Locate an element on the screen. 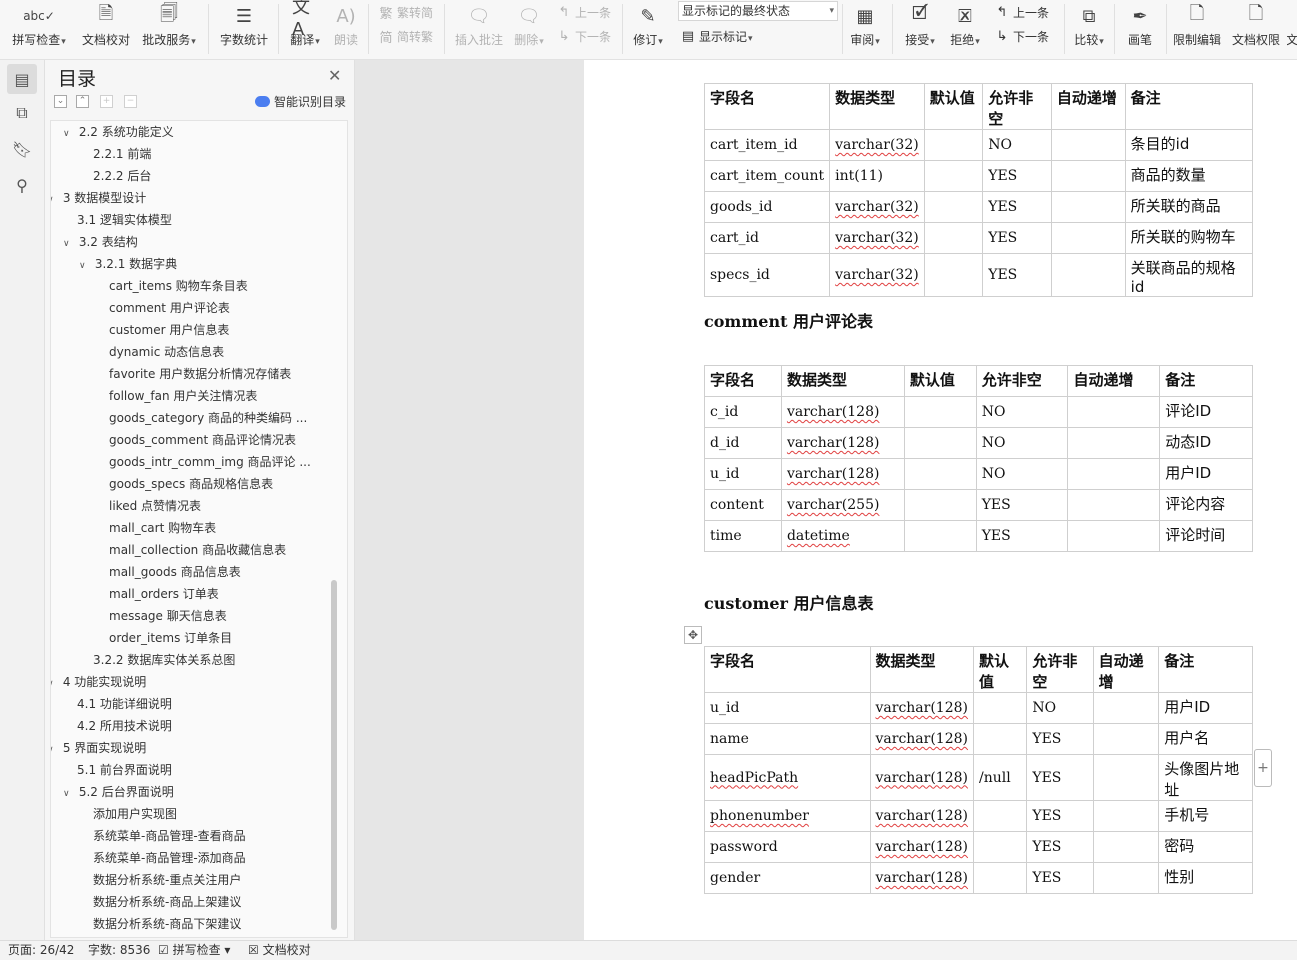  table-cell: cart_item_count is located at coordinates (767, 176).